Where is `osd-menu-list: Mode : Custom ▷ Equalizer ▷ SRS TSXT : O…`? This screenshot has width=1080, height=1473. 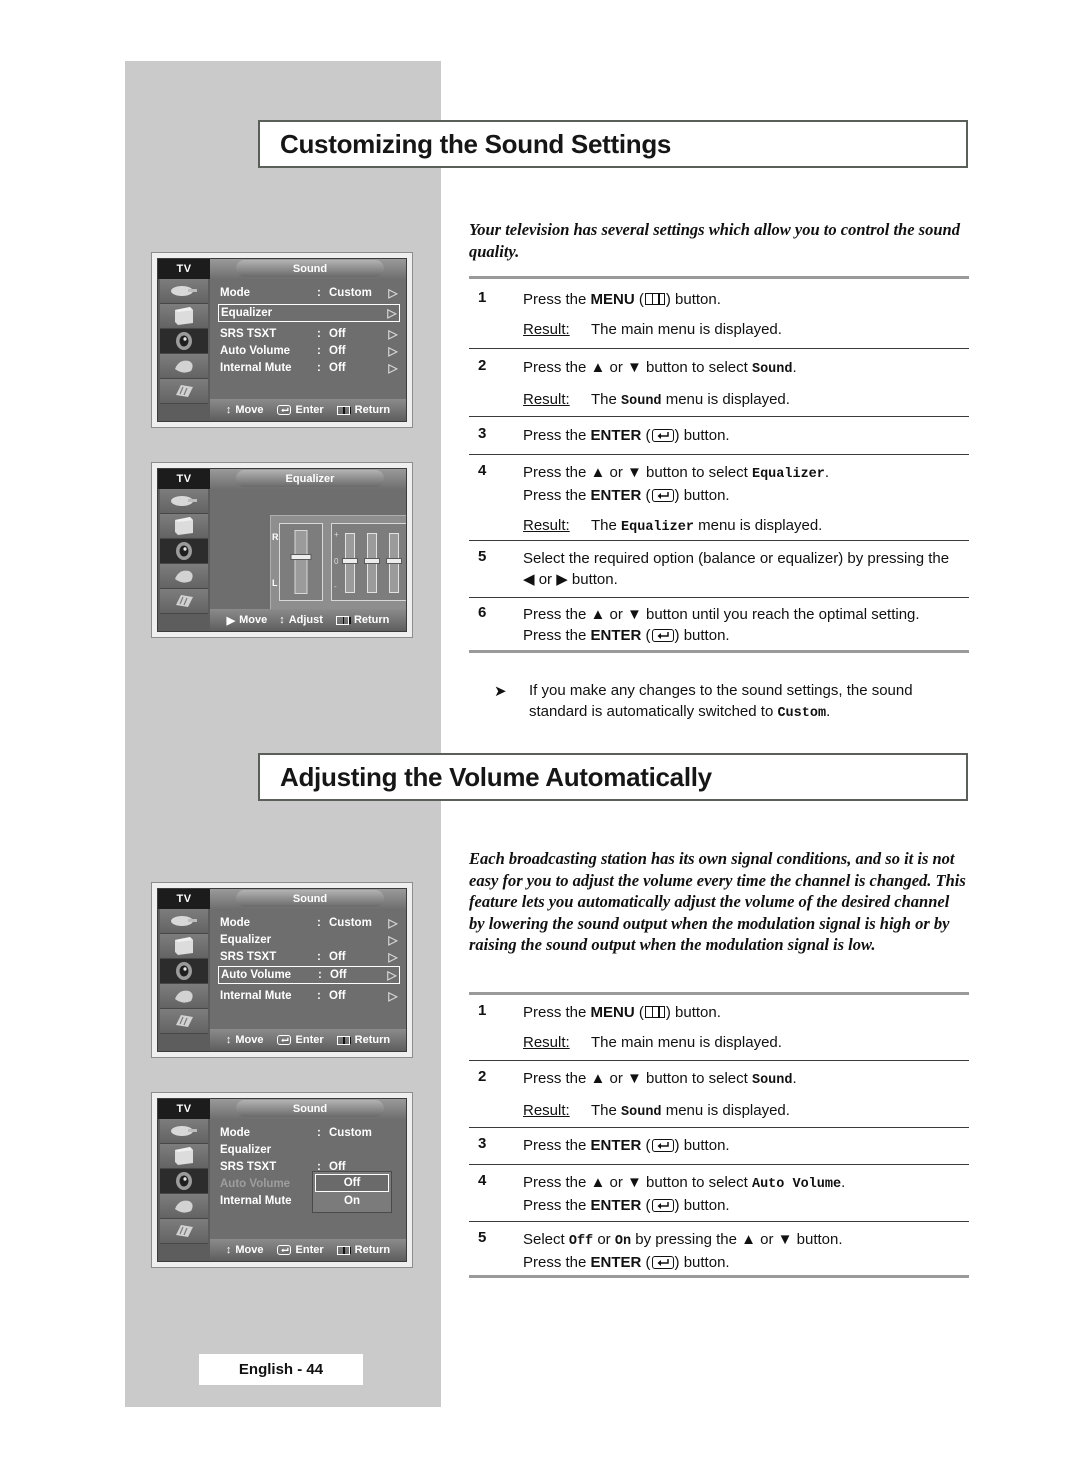
osd-menu-list: Mode : Custom ▷ Equalizer ▷ SRS TSXT : O… is located at coordinates (308, 339).